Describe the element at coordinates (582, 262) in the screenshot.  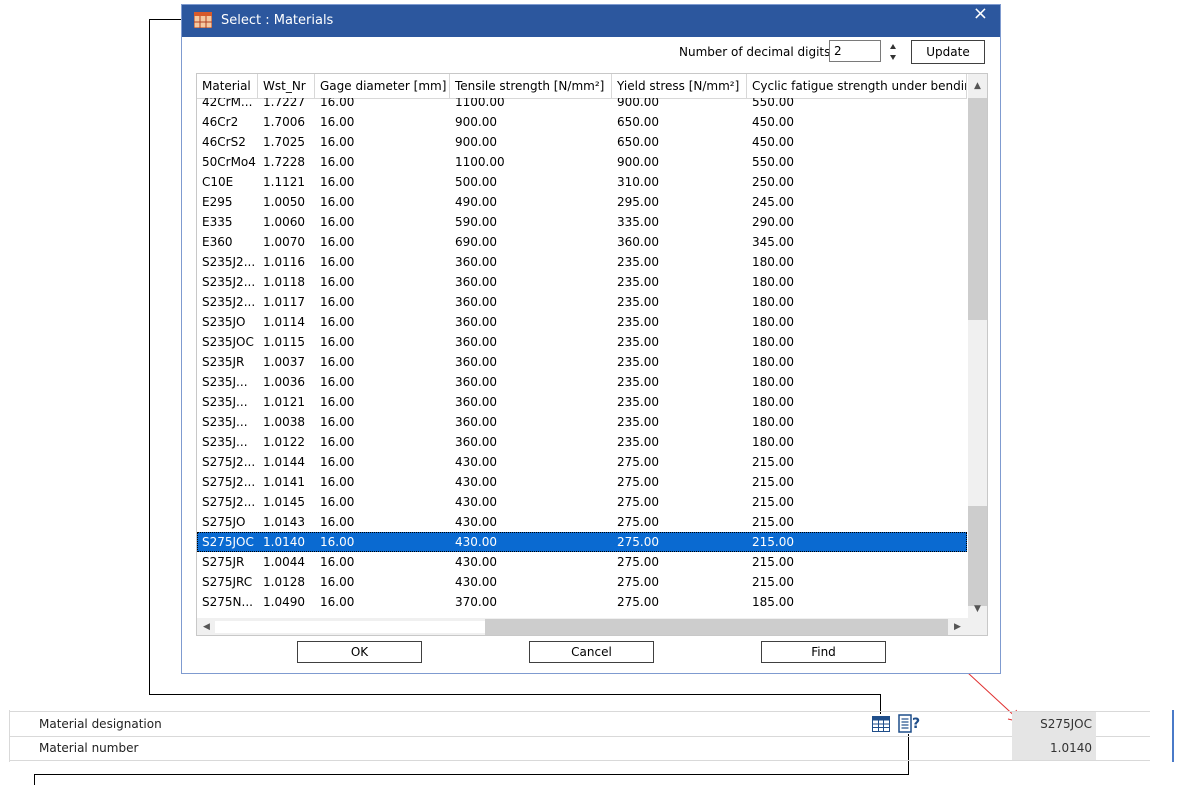
I see `table-row: S235J2... 1.0116 16.00 360.00 235.00 180.00` at that location.